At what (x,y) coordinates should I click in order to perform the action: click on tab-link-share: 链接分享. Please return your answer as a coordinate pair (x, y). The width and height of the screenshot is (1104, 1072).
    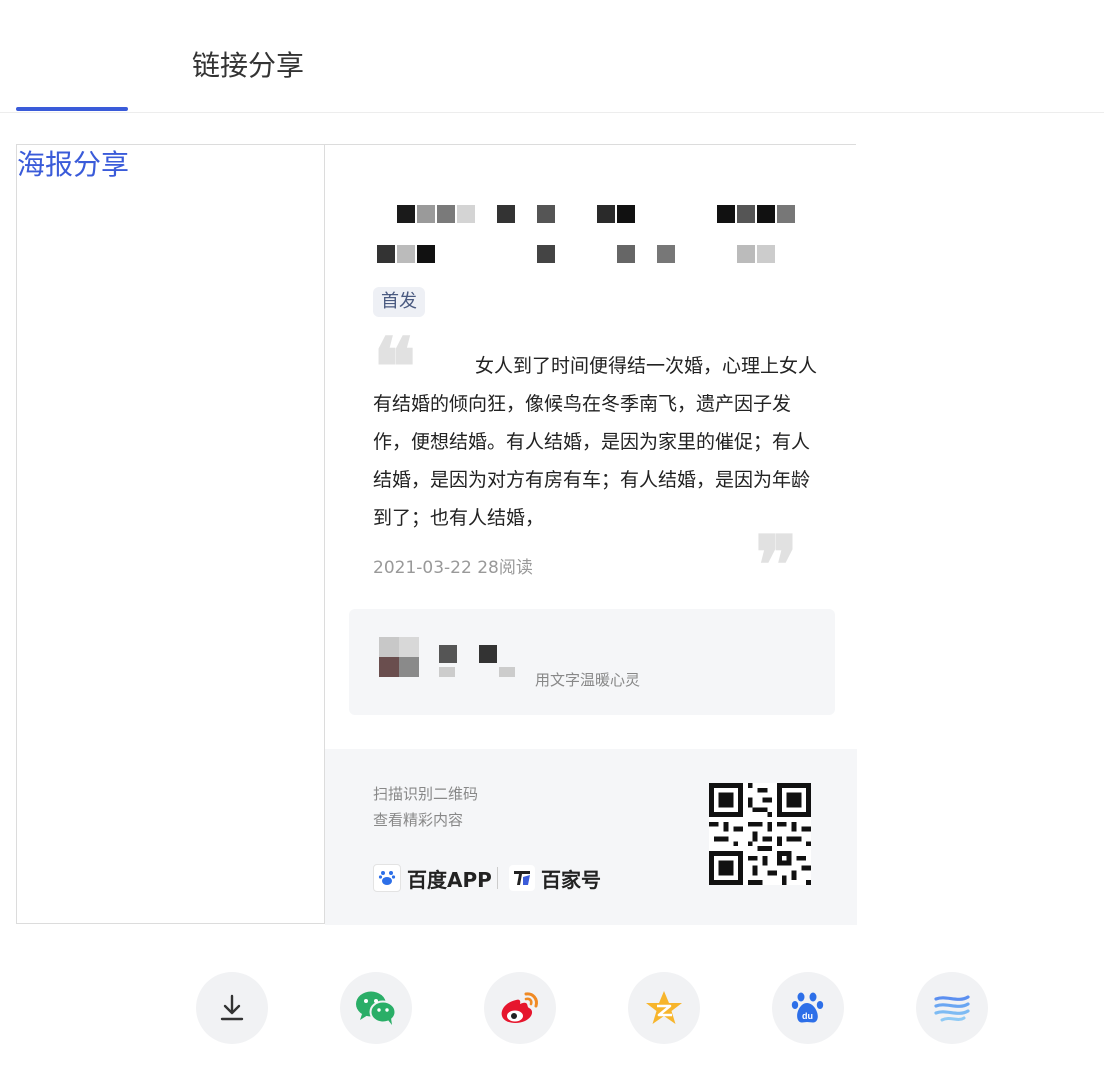
    Looking at the image, I should click on (248, 66).